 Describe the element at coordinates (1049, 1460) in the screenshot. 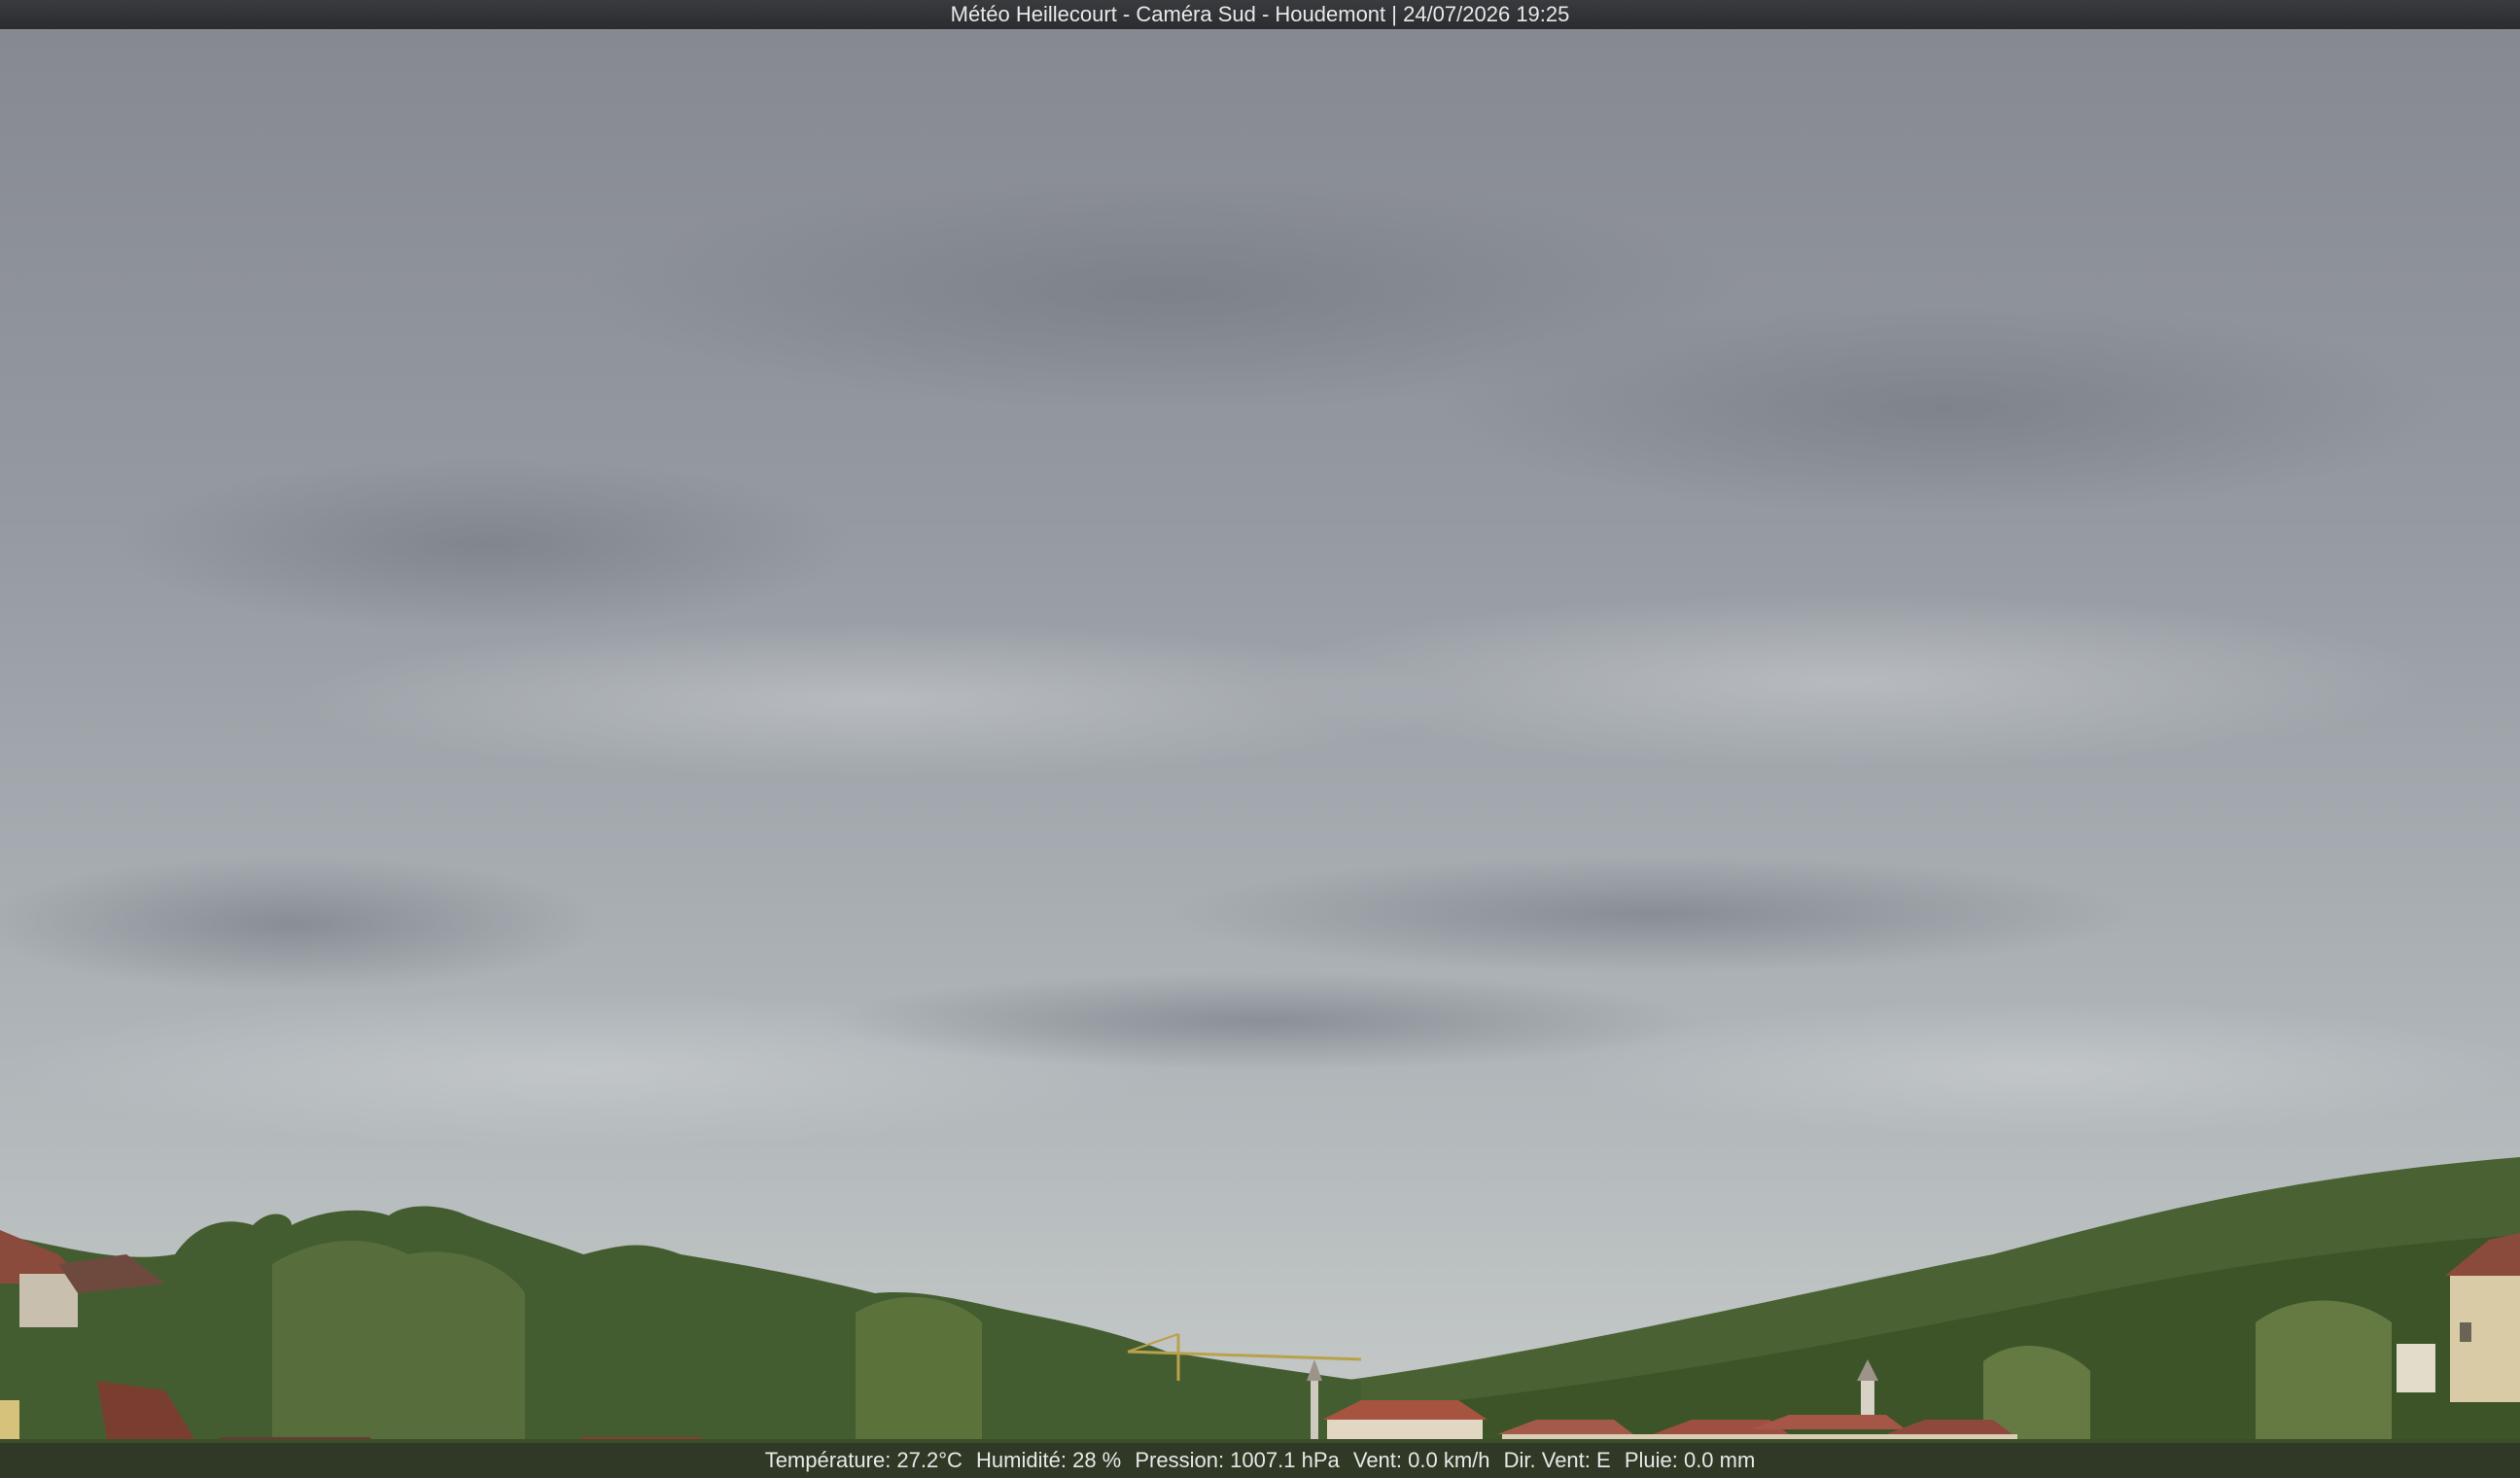

I see `humidity-readout: Humidité: 28 %` at that location.